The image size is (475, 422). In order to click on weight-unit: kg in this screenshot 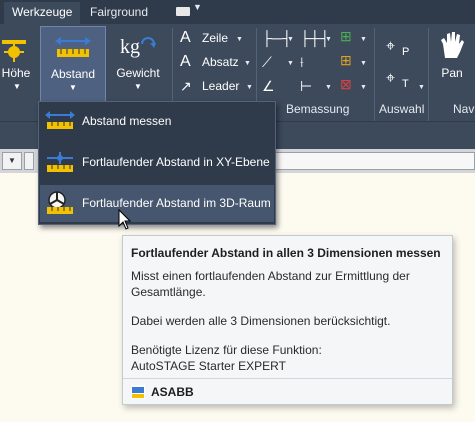, I will do `click(130, 47)`.